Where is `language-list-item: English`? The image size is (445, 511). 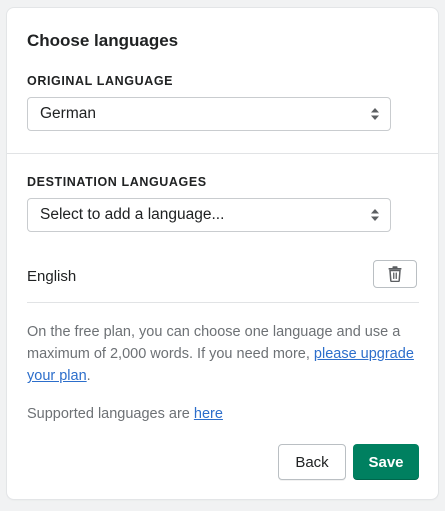 language-list-item: English is located at coordinates (223, 274).